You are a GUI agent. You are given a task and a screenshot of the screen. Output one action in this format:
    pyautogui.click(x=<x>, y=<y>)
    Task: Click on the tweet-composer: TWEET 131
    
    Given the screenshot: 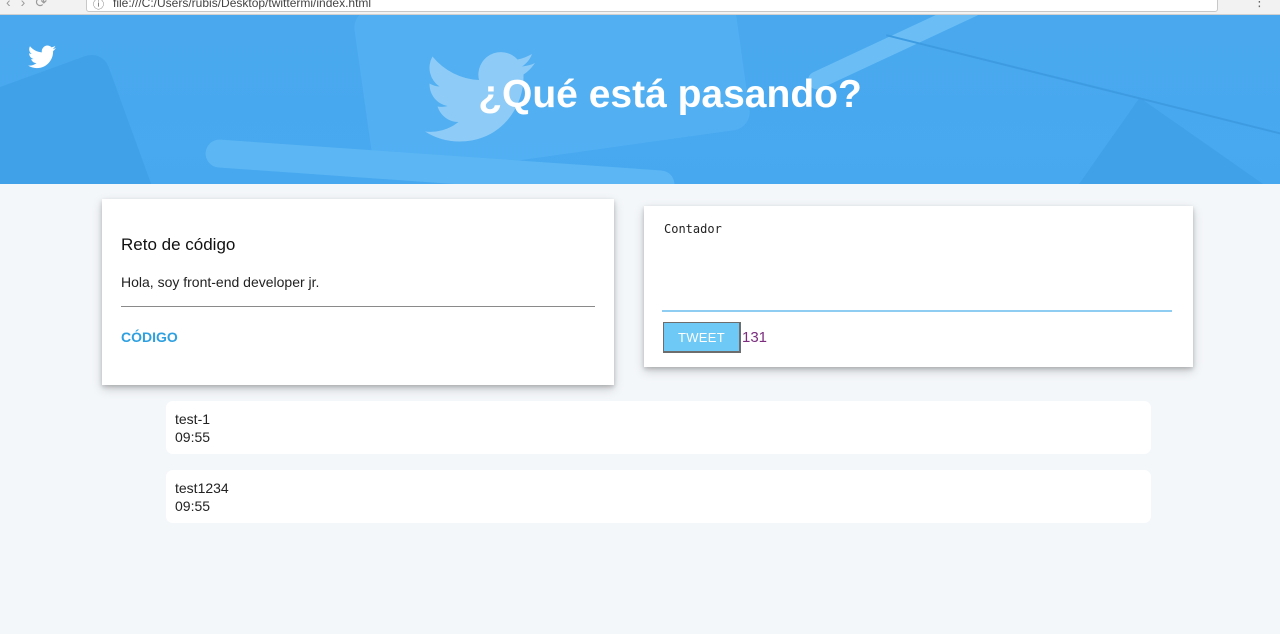 What is the action you would take?
    pyautogui.click(x=918, y=286)
    